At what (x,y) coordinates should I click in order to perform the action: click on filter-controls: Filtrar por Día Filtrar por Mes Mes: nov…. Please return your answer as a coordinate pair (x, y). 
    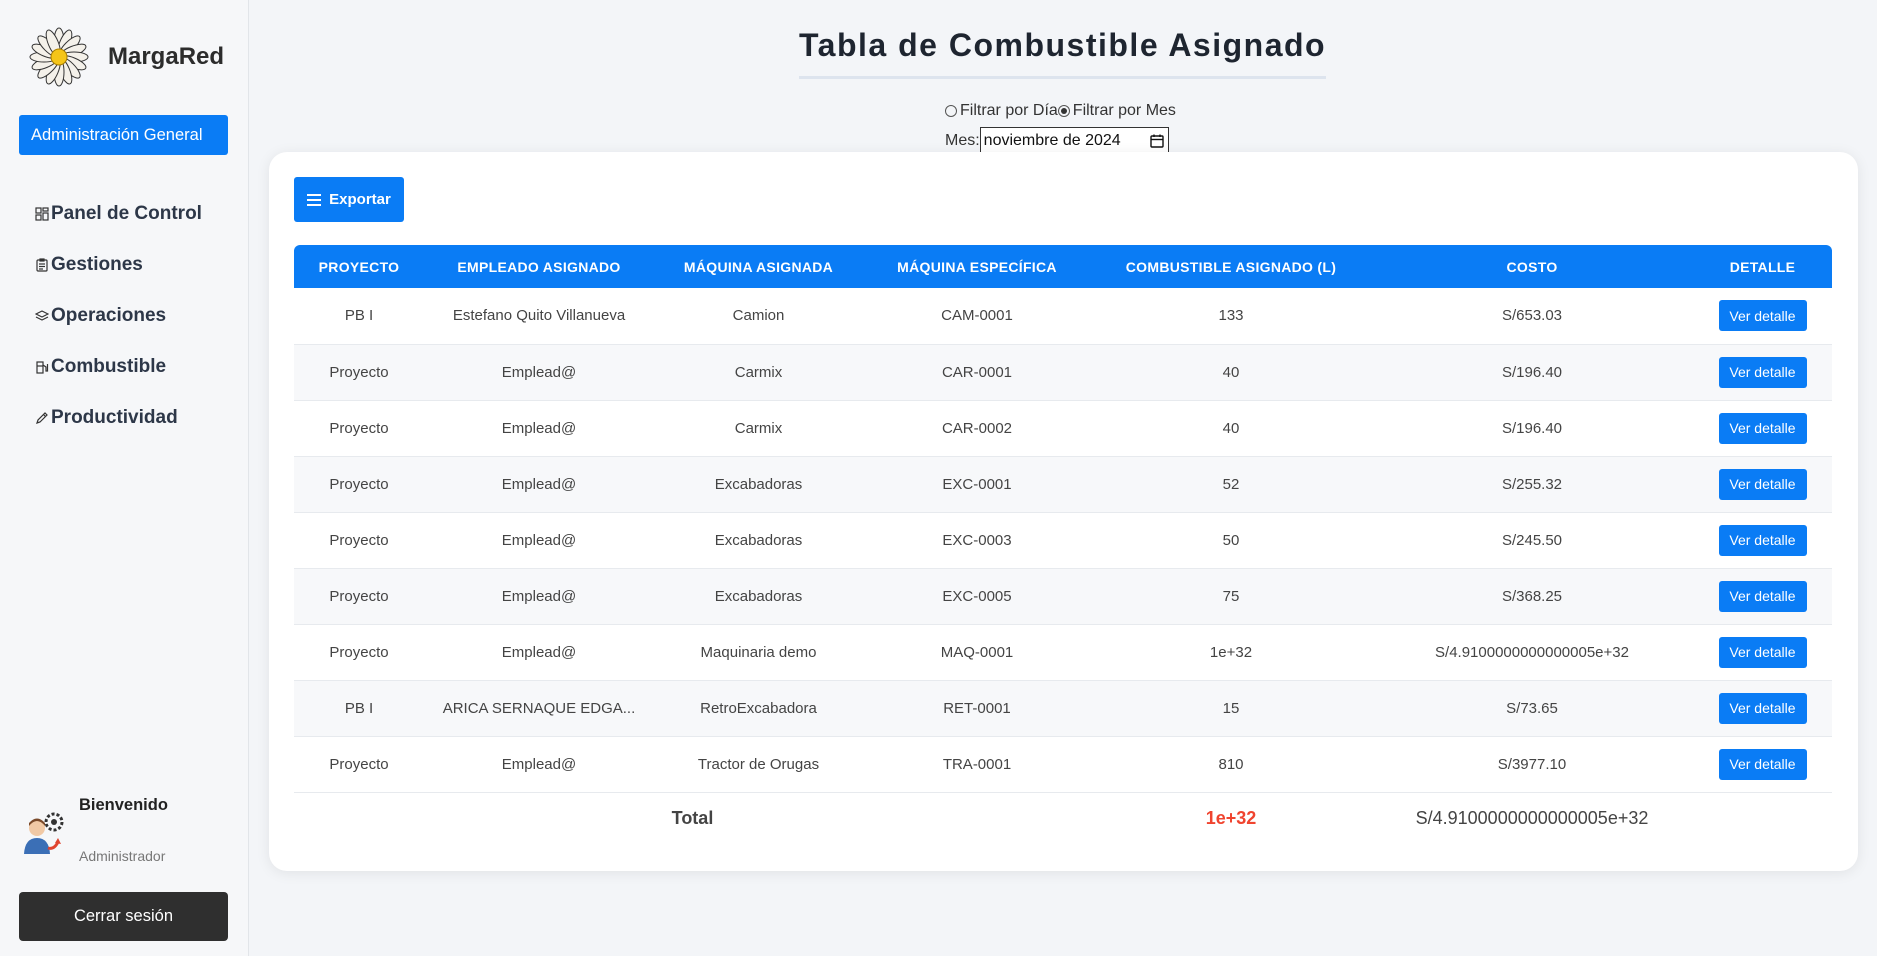
    Looking at the image, I should click on (1060, 128).